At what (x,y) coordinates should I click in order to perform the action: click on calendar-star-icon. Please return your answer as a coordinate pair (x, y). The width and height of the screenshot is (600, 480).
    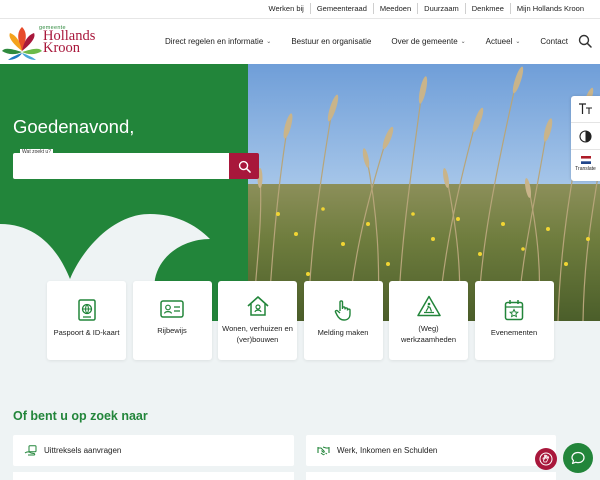
    Looking at the image, I should click on (514, 310).